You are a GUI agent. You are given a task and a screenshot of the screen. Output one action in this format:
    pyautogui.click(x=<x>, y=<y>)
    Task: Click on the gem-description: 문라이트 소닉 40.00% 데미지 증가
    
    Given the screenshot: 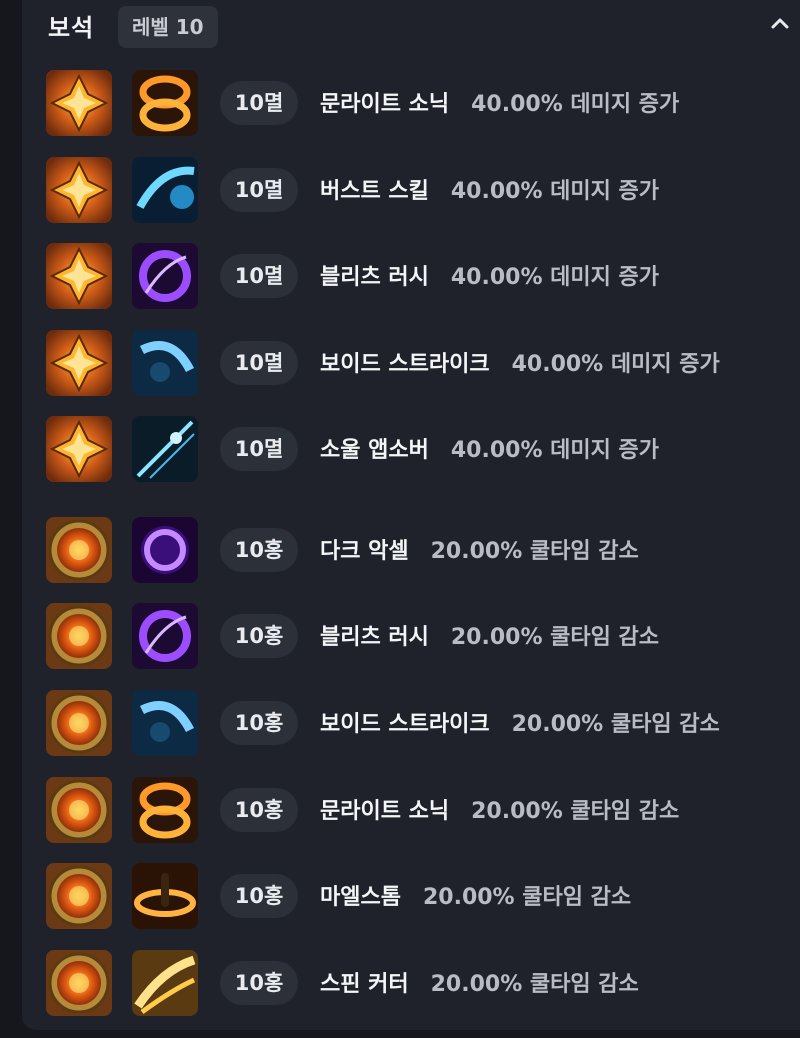 What is the action you would take?
    pyautogui.click(x=499, y=102)
    